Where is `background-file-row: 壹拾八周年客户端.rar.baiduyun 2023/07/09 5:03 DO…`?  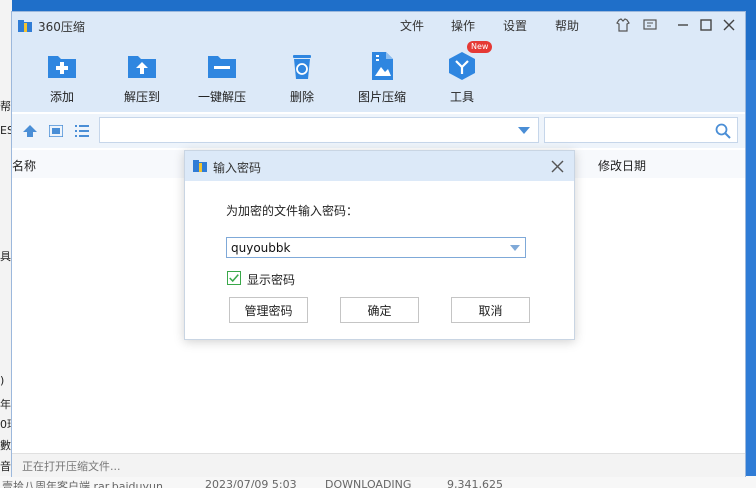
background-file-row: 壹拾八周年客户端.rar.baiduyun 2023/07/09 5:03 DO… is located at coordinates (378, 482).